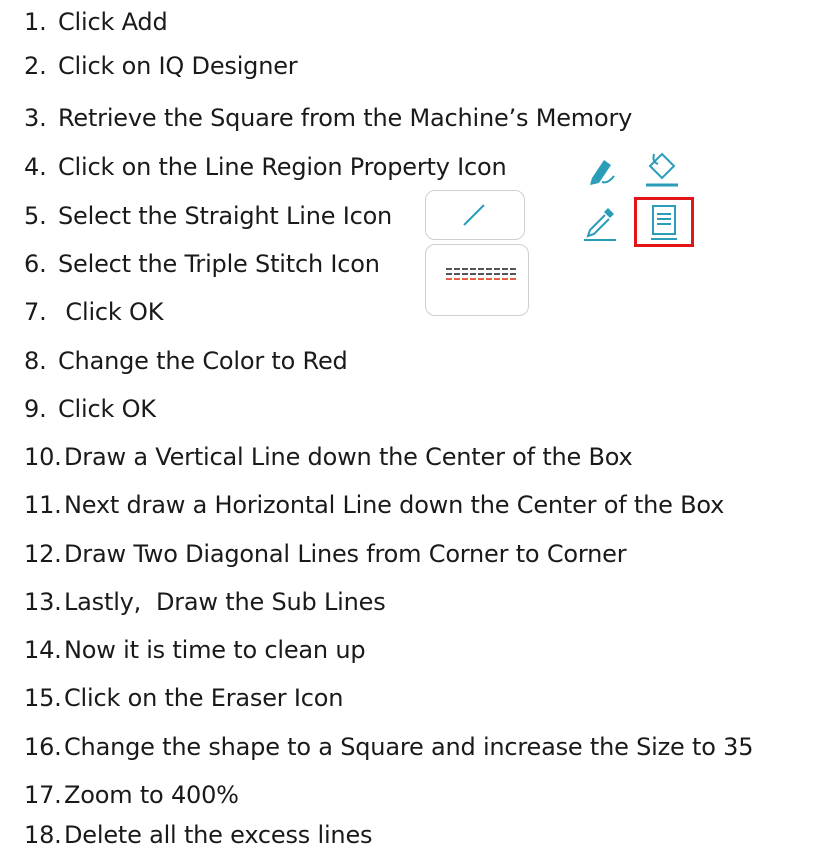  What do you see at coordinates (94, 312) in the screenshot?
I see `step-7: 7. Click OK` at bounding box center [94, 312].